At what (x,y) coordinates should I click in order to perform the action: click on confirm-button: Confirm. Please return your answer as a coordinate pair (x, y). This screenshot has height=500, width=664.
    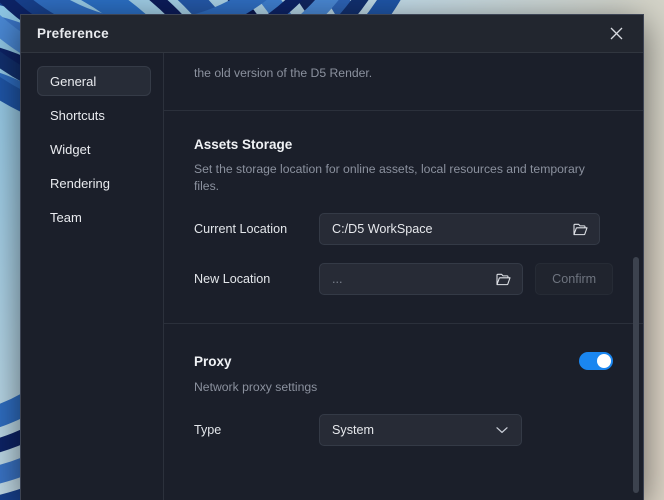
    Looking at the image, I should click on (574, 279).